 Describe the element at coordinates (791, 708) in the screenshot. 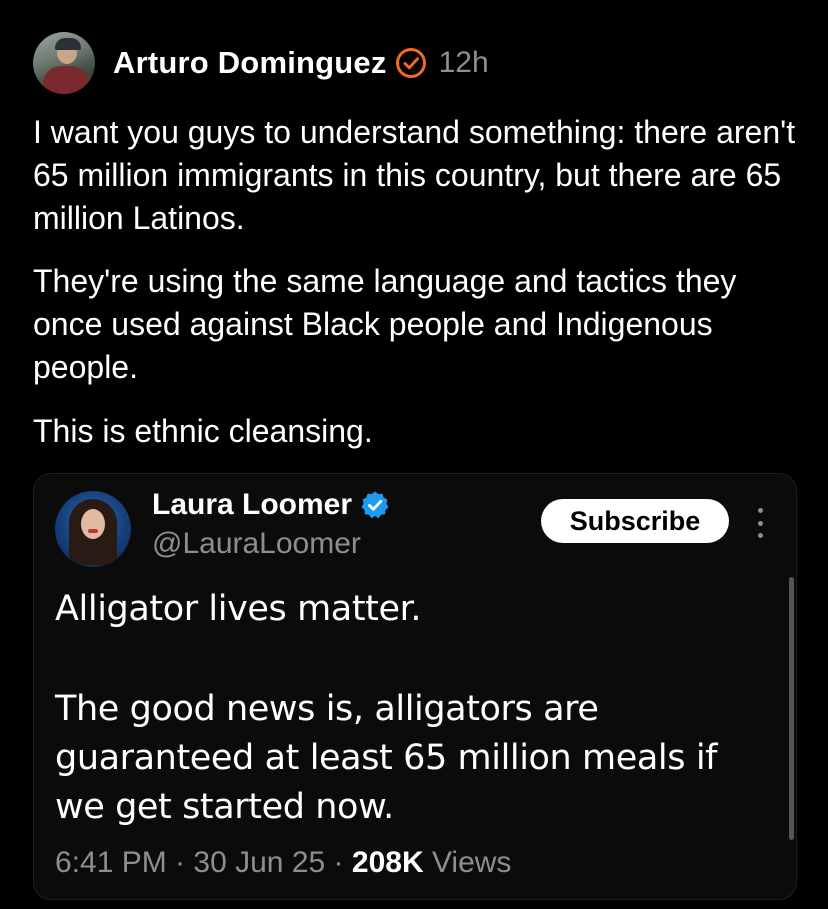

I see `scrollbar` at that location.